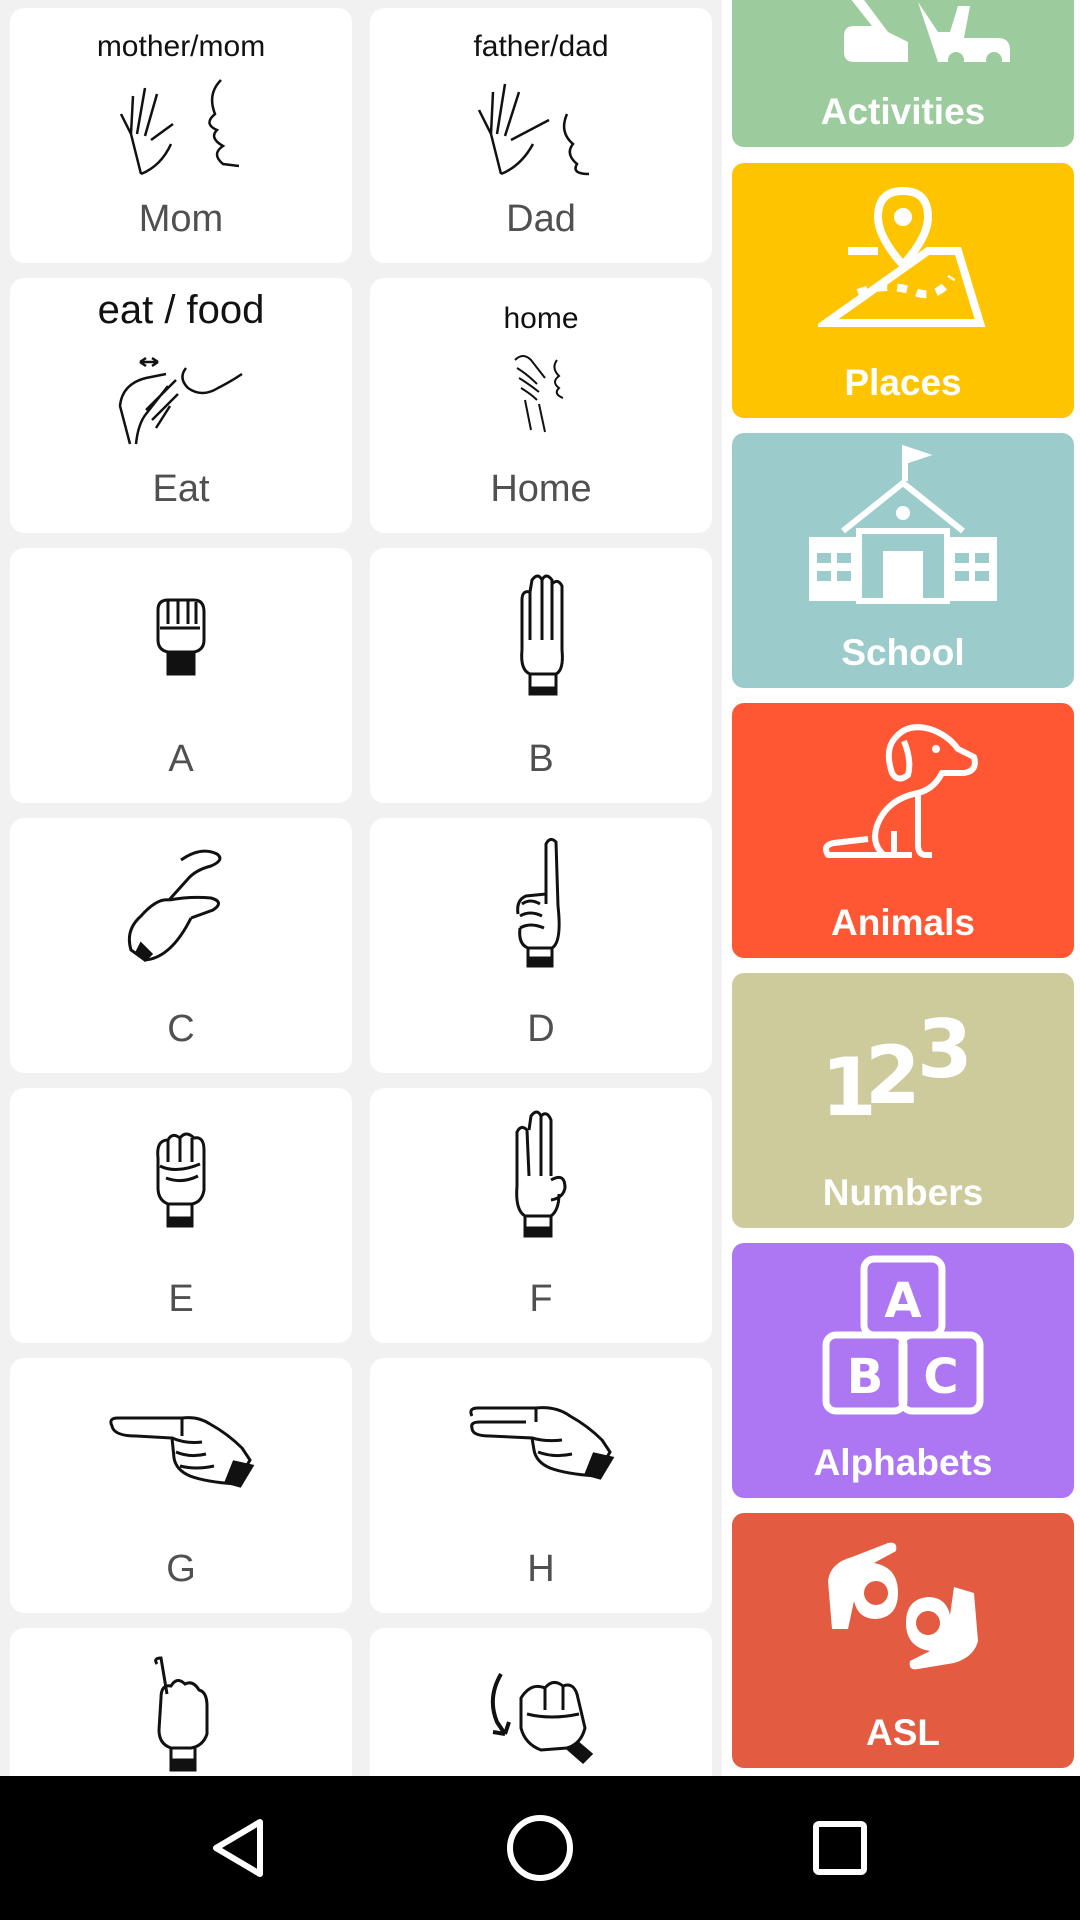 The height and width of the screenshot is (1920, 1080). I want to click on sign-card-c: C, so click(181, 945).